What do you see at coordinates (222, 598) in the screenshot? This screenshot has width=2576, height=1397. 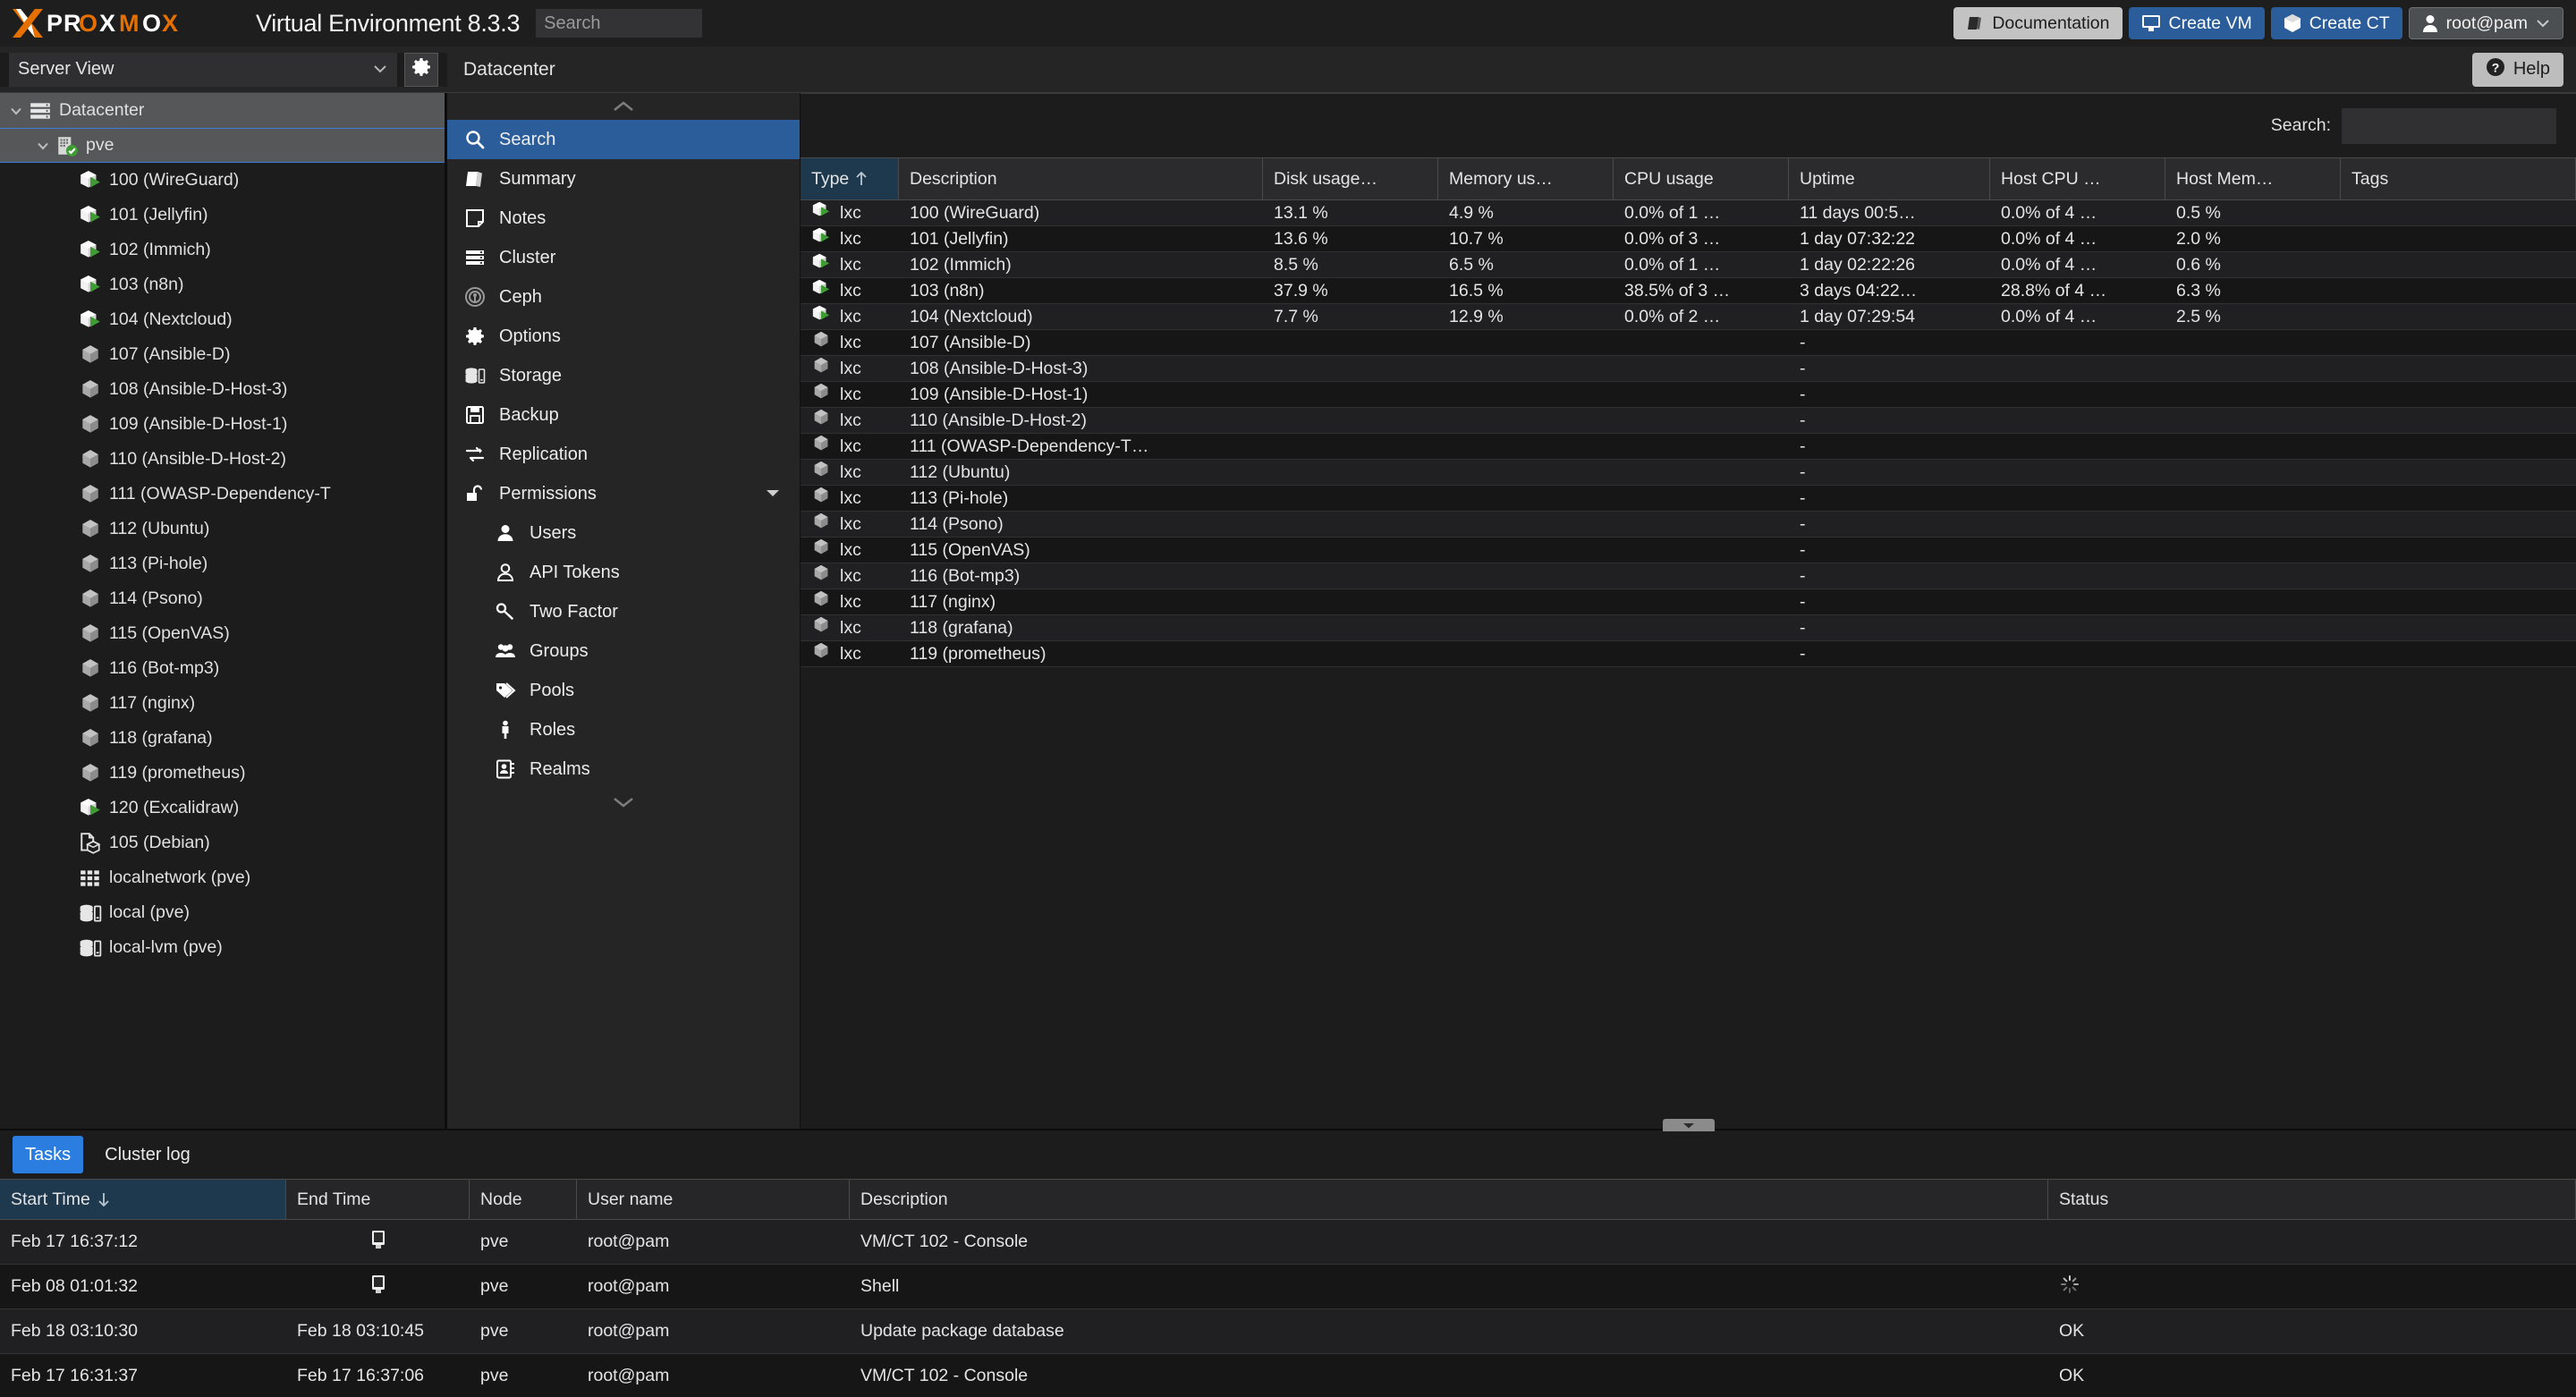 I see `tree-item: 114 (Psono)` at bounding box center [222, 598].